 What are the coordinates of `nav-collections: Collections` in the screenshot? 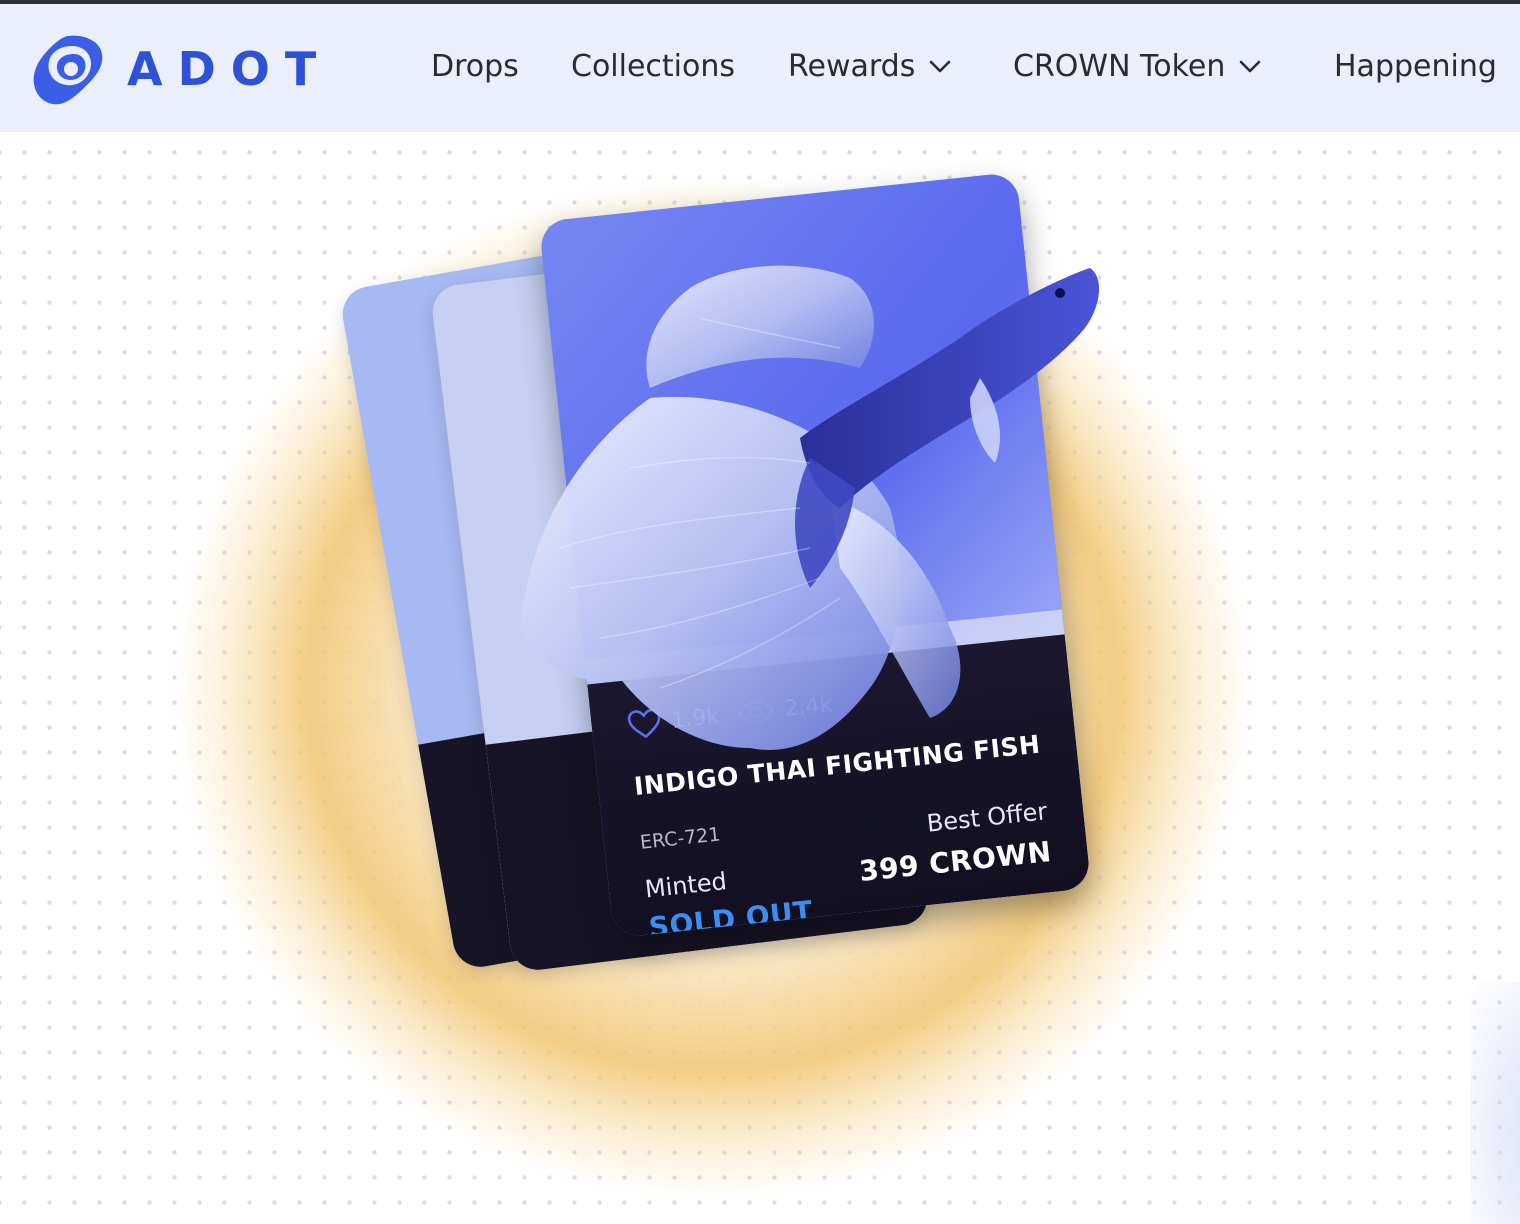 It's located at (653, 66).